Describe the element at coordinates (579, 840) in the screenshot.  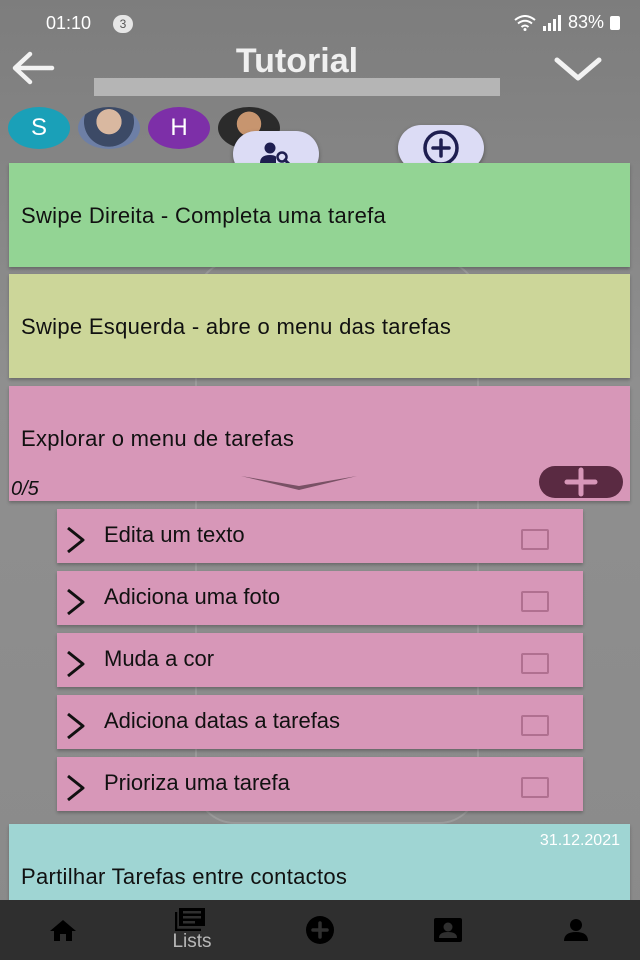
I see `task-due-date: 31.12.2021` at that location.